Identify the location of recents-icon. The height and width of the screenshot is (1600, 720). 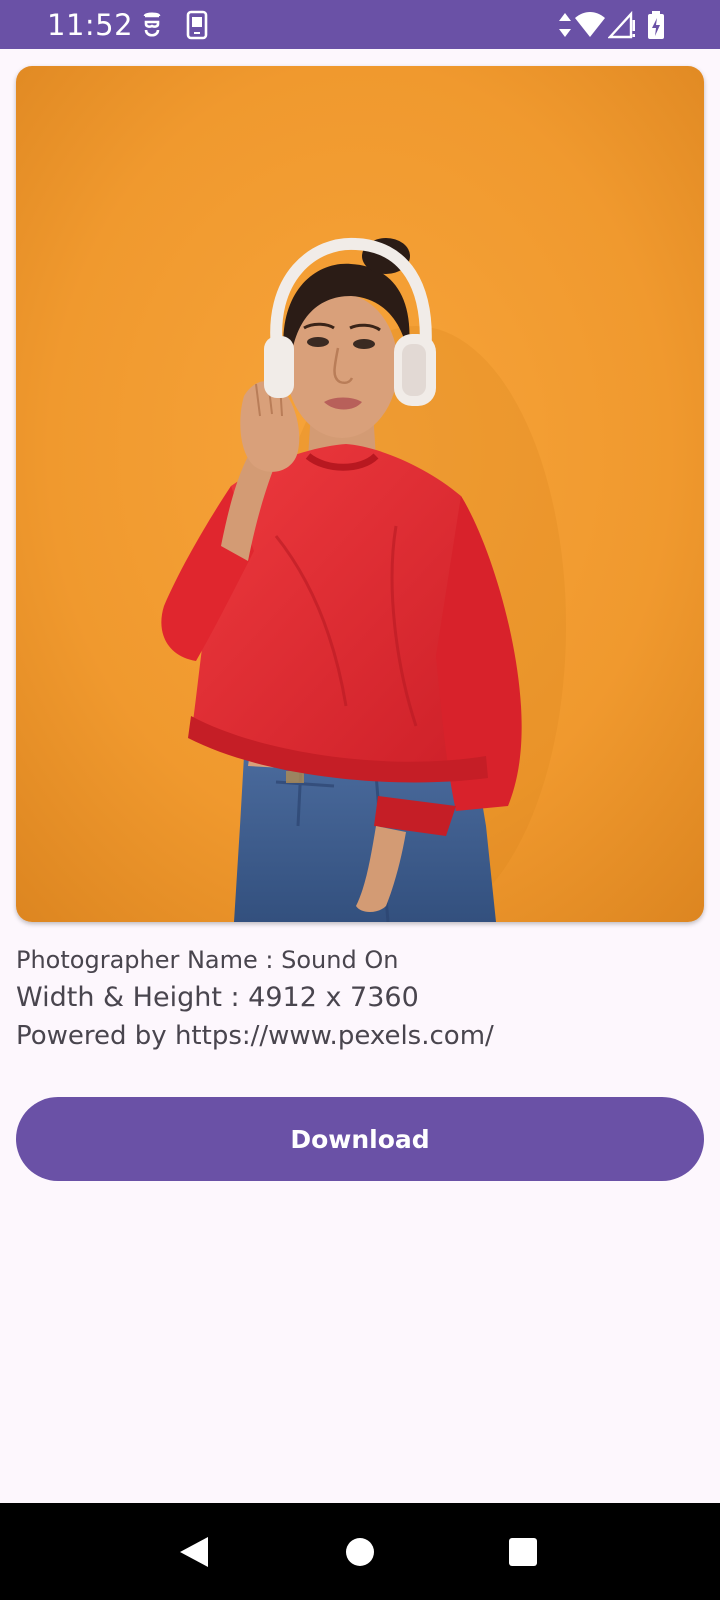
(523, 1551).